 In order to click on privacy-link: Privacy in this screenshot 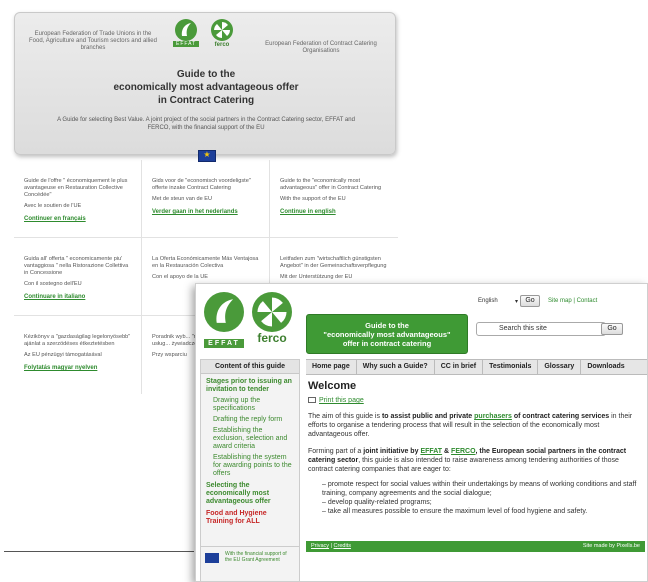, I will do `click(320, 546)`.